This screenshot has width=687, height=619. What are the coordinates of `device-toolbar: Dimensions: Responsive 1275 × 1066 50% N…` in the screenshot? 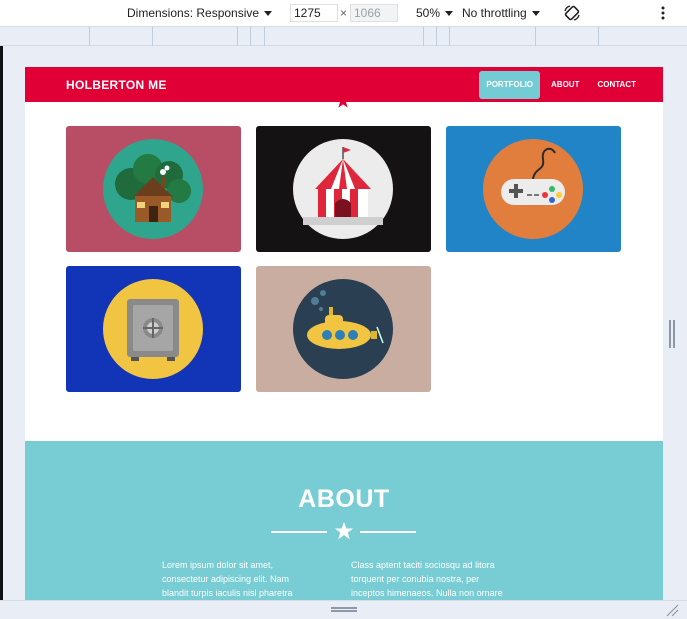 It's located at (343, 13).